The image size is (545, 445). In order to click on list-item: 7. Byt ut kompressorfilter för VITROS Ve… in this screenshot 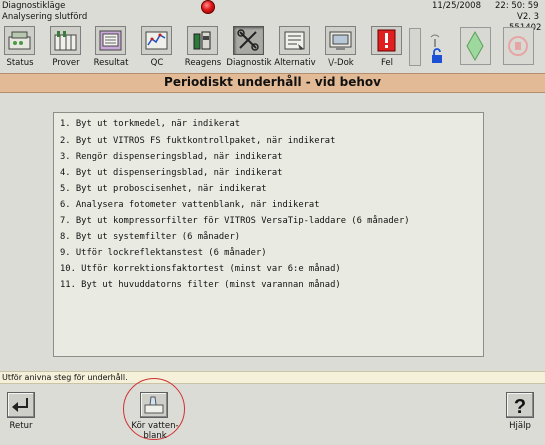, I will do `click(235, 221)`.